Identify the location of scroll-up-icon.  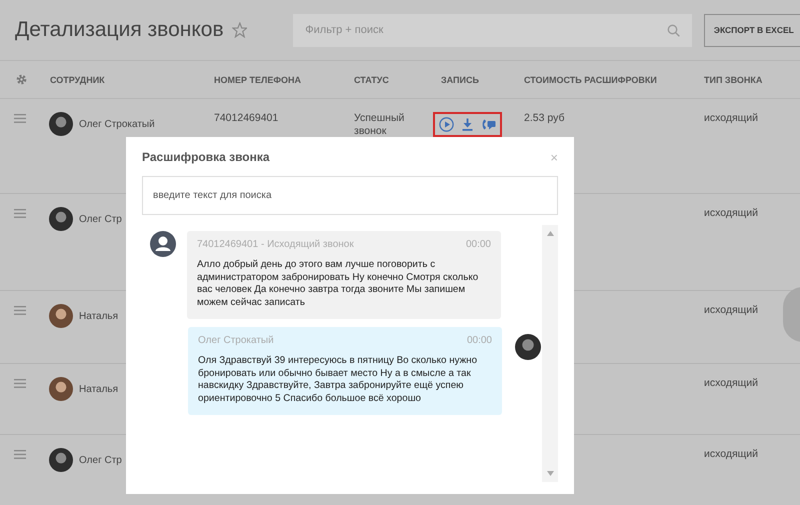
(550, 233).